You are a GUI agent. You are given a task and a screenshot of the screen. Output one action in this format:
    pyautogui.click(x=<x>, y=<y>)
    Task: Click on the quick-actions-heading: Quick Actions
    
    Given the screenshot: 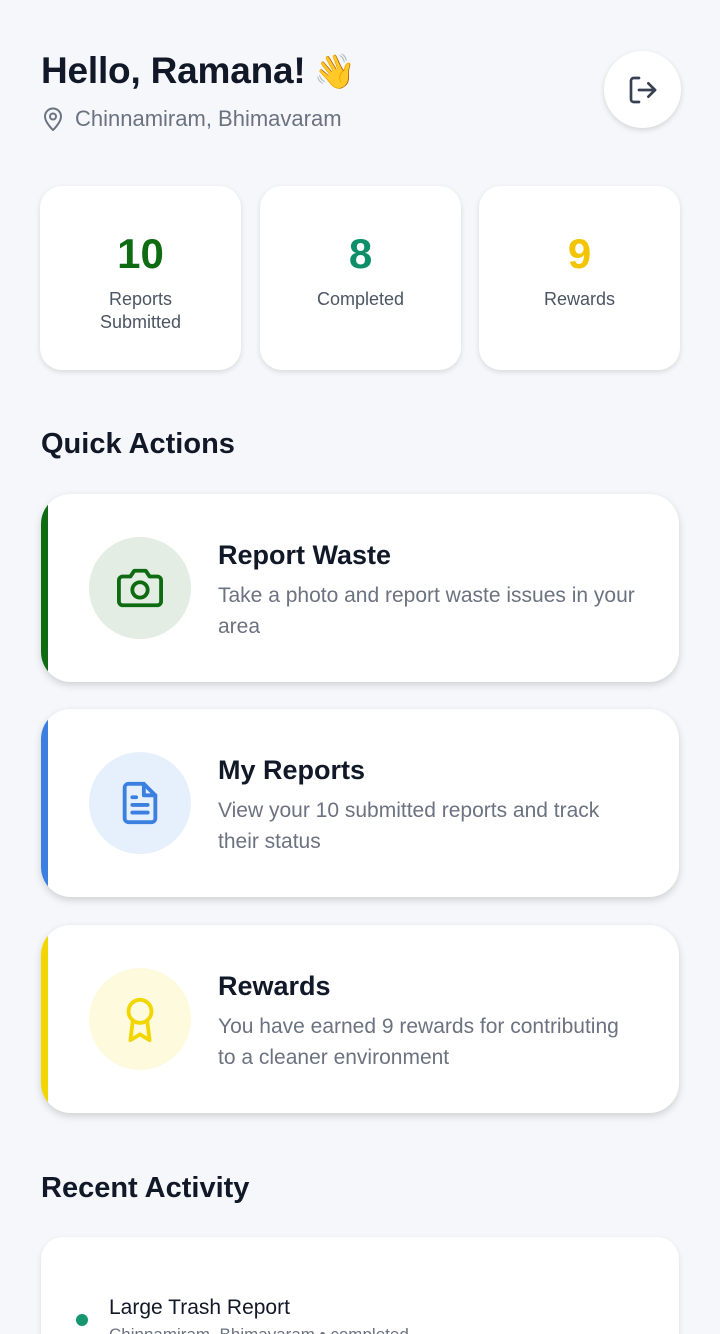 What is the action you would take?
    pyautogui.click(x=138, y=444)
    